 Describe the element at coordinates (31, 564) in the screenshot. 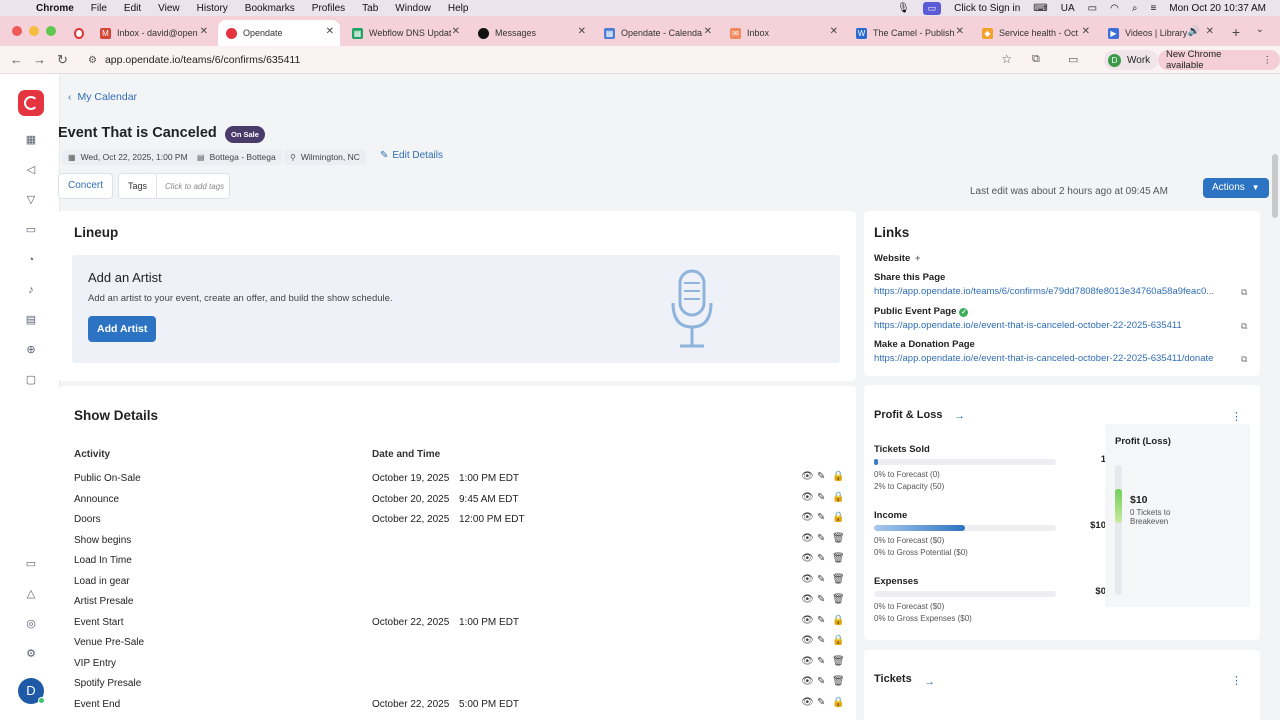

I see `inbox-icon: ▭` at that location.